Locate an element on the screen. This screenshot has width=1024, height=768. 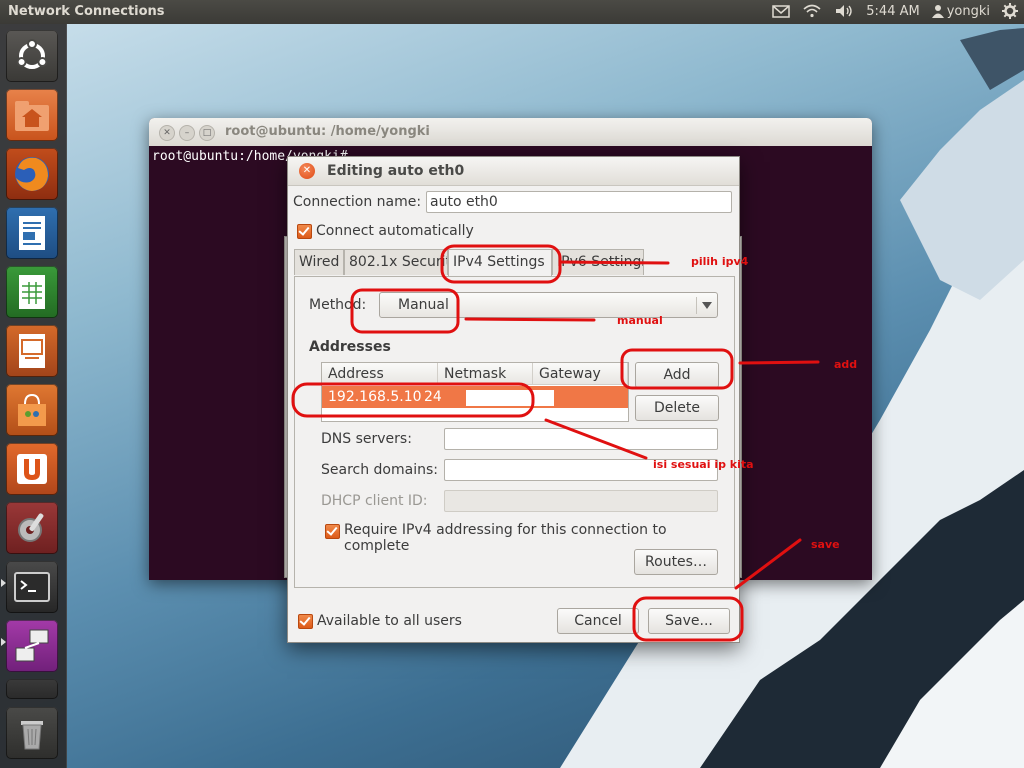
minimize-icon: – is located at coordinates (187, 133).